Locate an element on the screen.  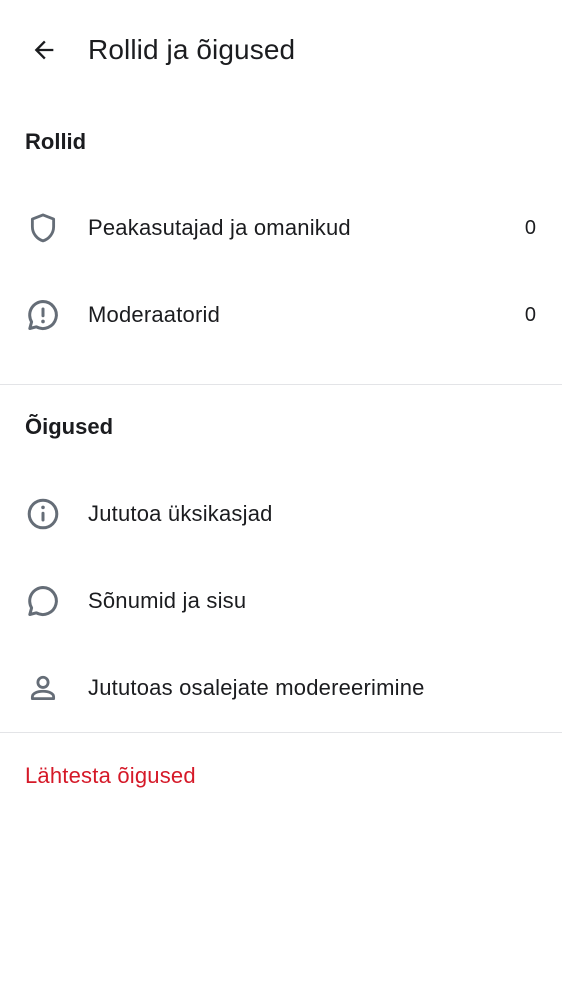
roles-section-title: Rollid is located at coordinates (56, 141).